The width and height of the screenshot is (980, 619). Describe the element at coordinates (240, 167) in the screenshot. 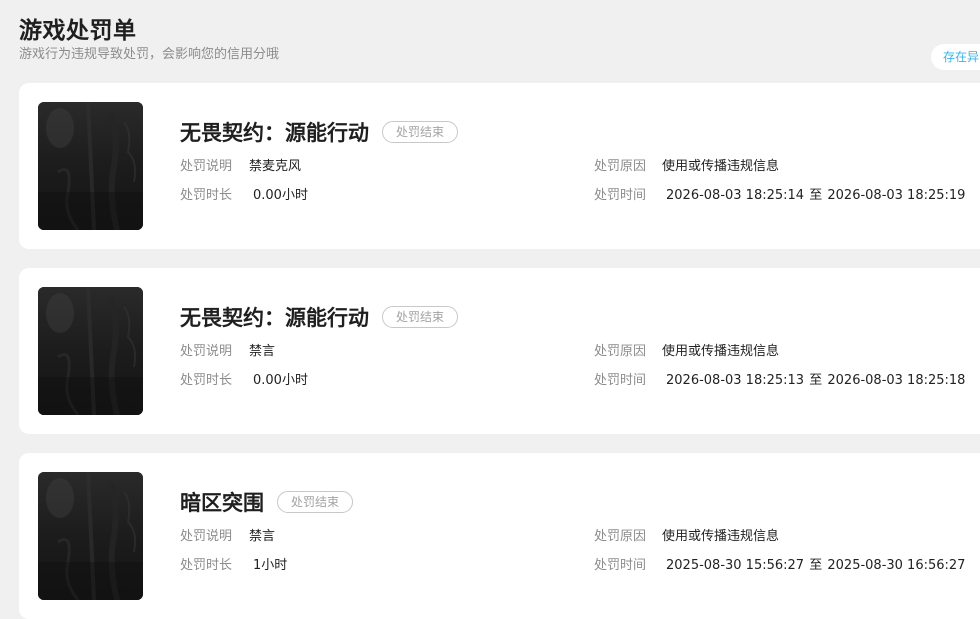

I see `penalty-description: 处罚说明 禁麦克风` at that location.